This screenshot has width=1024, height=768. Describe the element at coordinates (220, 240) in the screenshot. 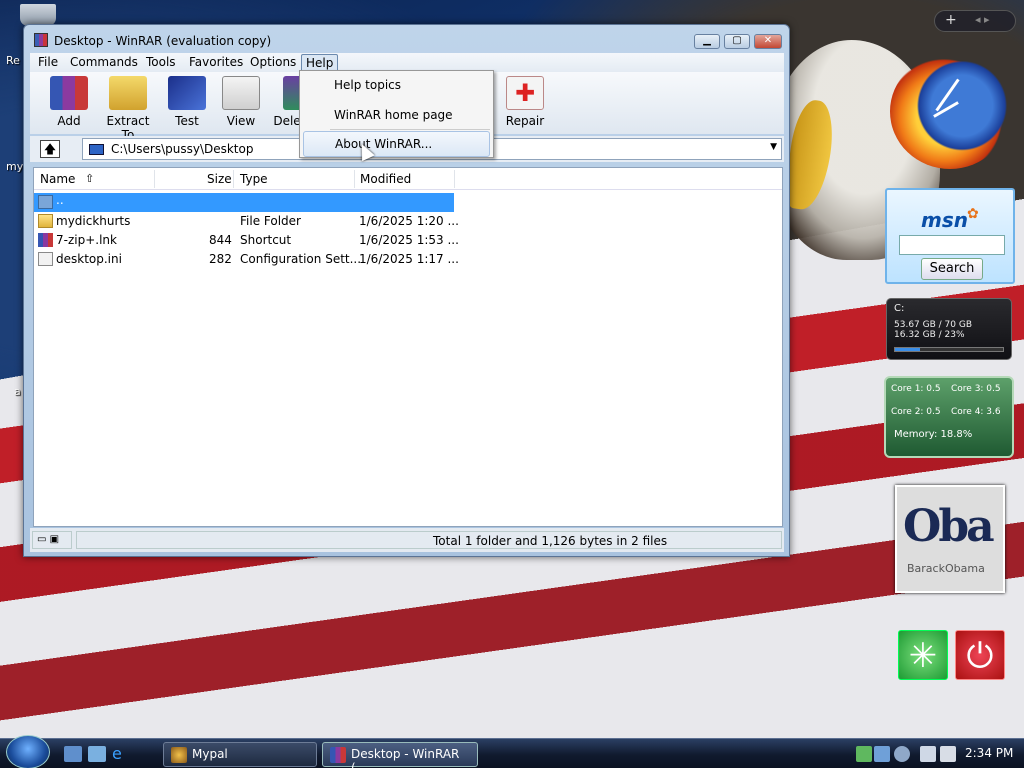

I see `row-size: 844` at that location.